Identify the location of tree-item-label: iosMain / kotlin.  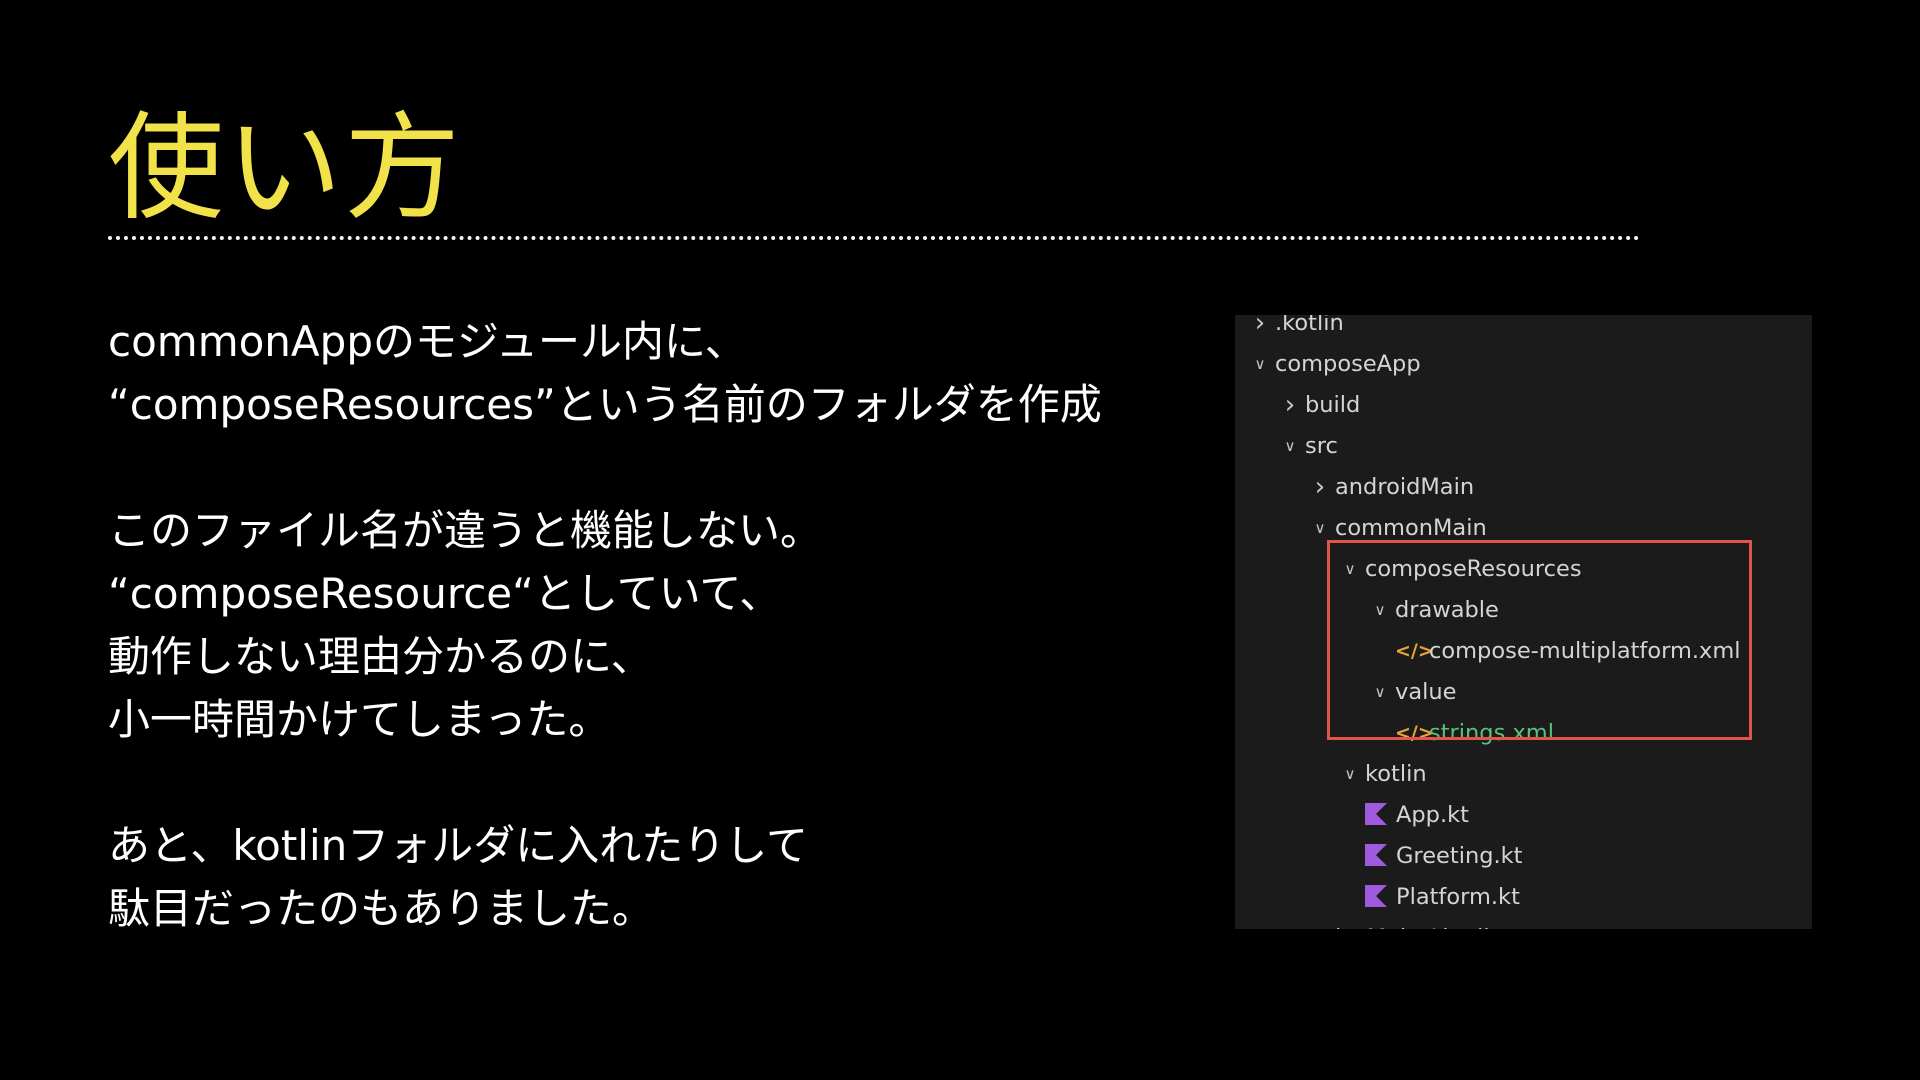
(1419, 927).